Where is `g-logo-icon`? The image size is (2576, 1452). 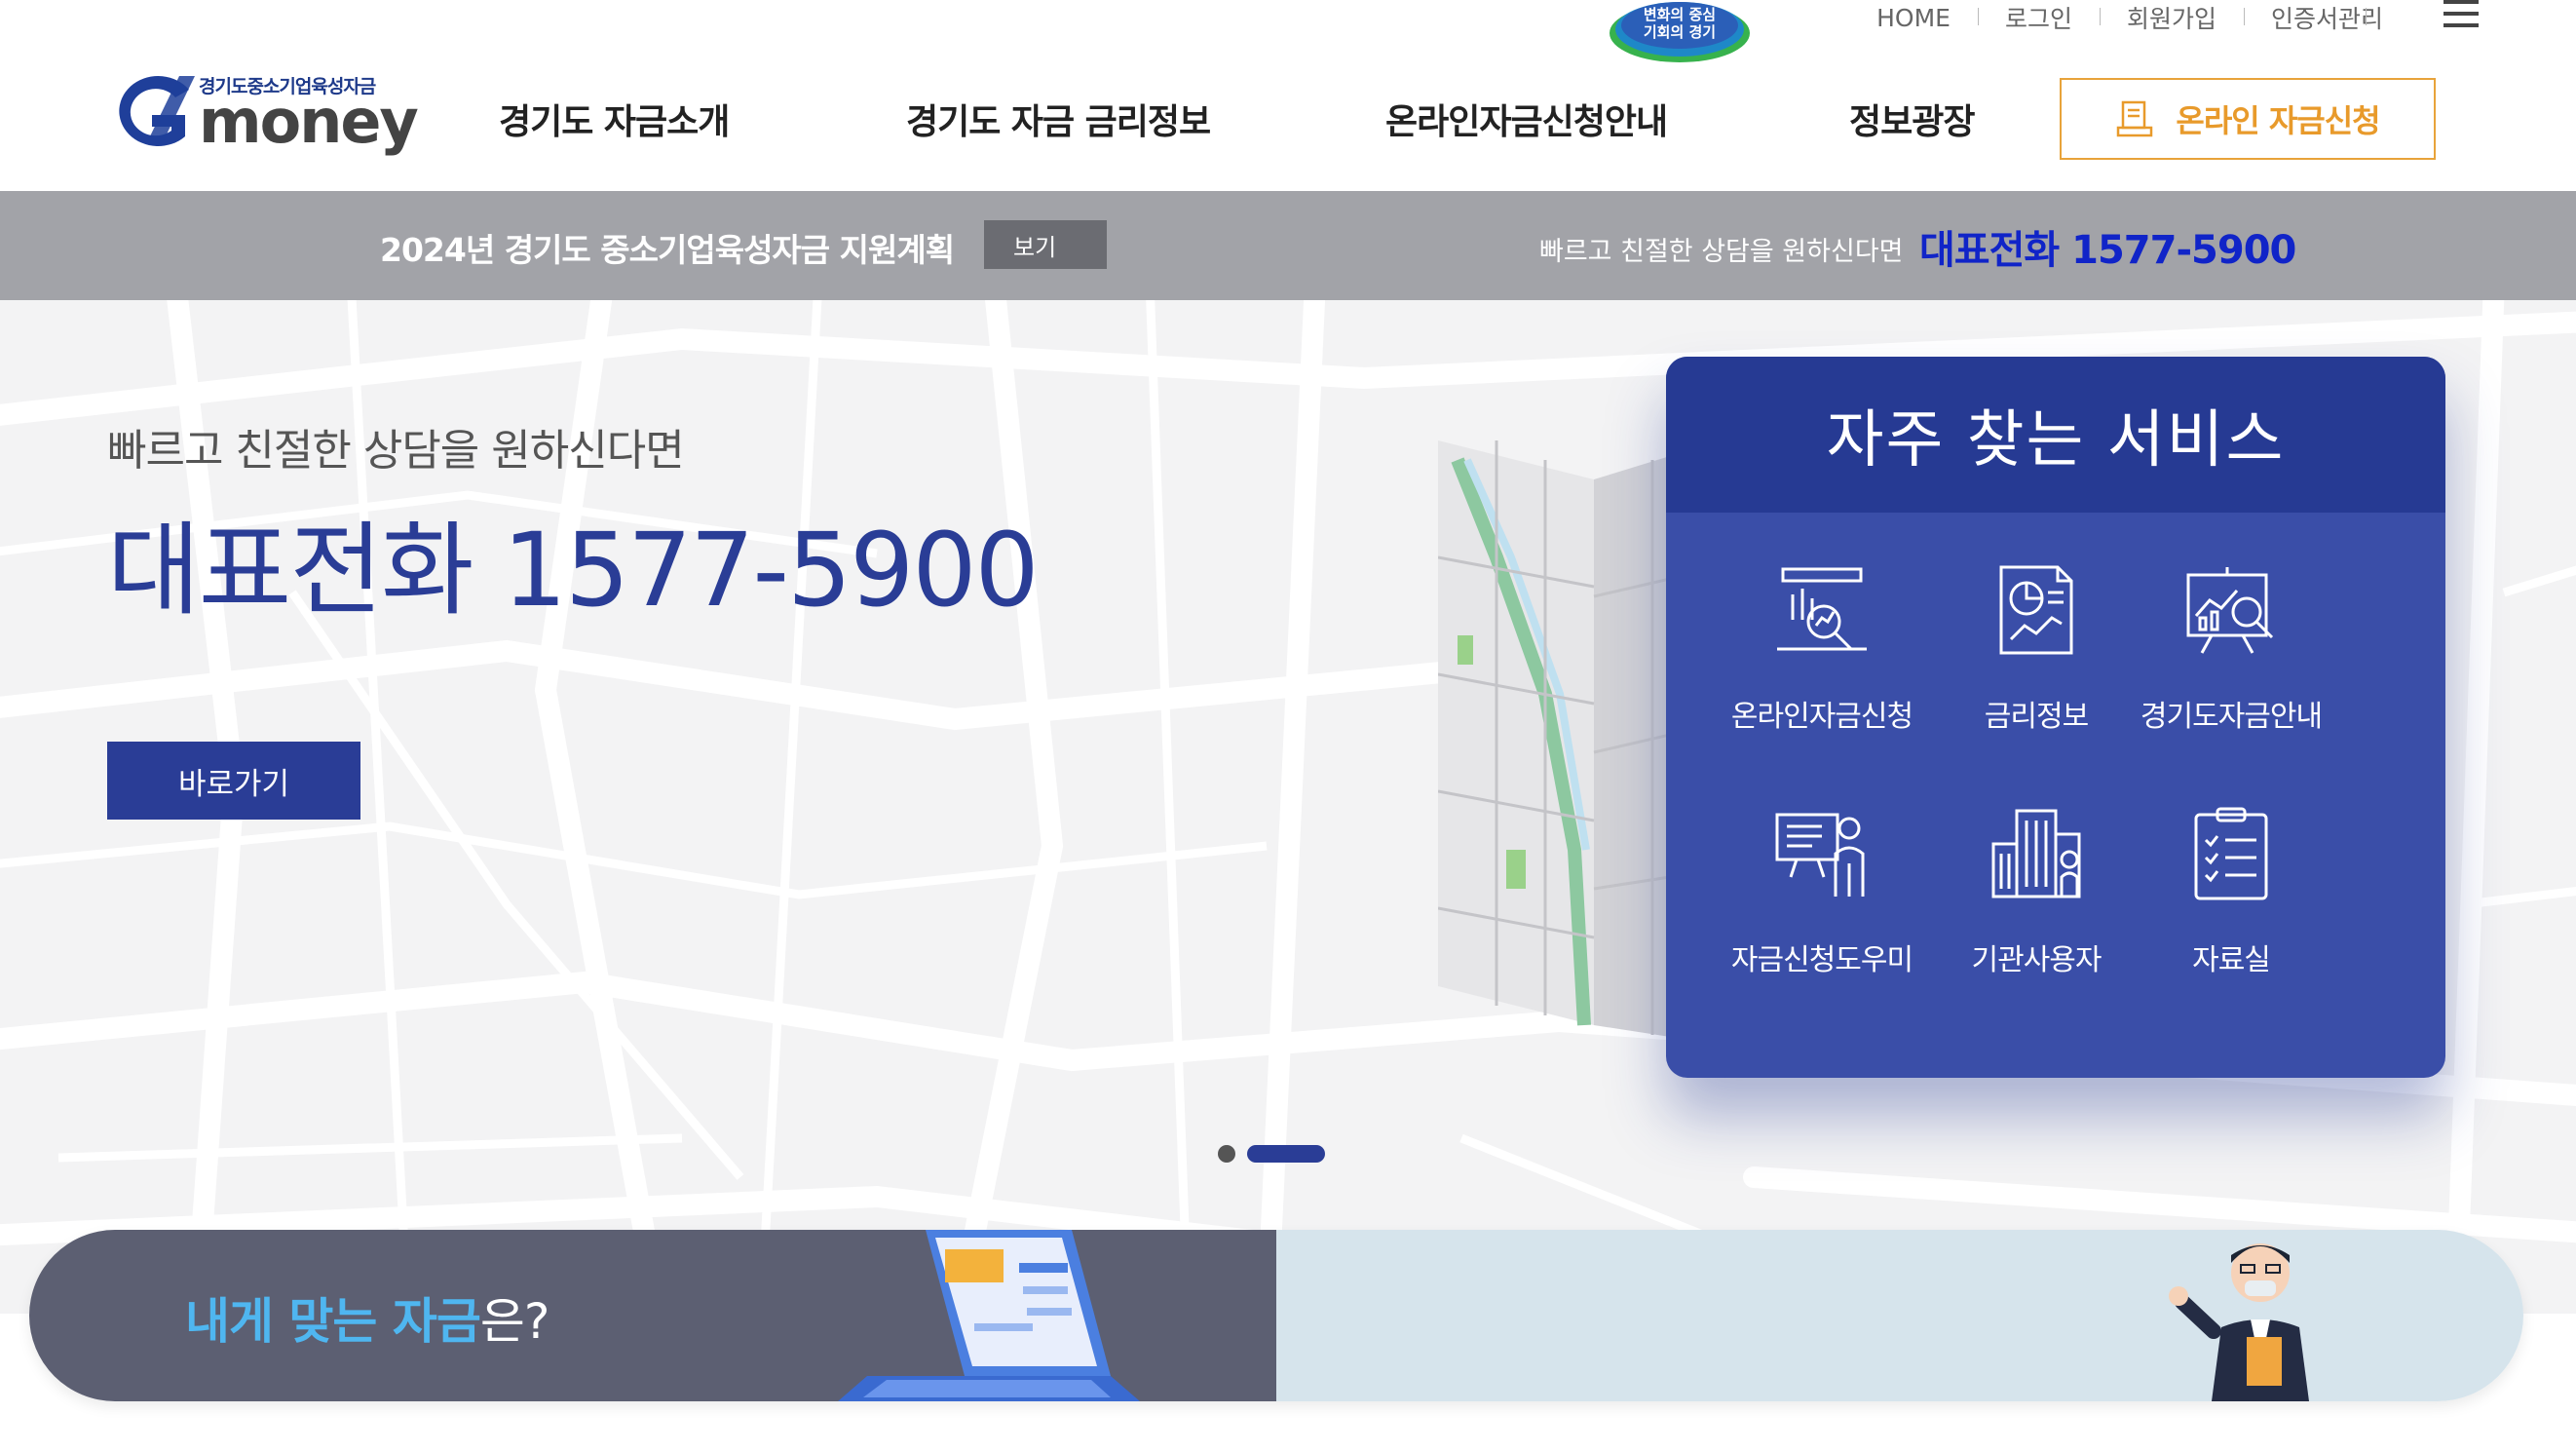 g-logo-icon is located at coordinates (157, 111).